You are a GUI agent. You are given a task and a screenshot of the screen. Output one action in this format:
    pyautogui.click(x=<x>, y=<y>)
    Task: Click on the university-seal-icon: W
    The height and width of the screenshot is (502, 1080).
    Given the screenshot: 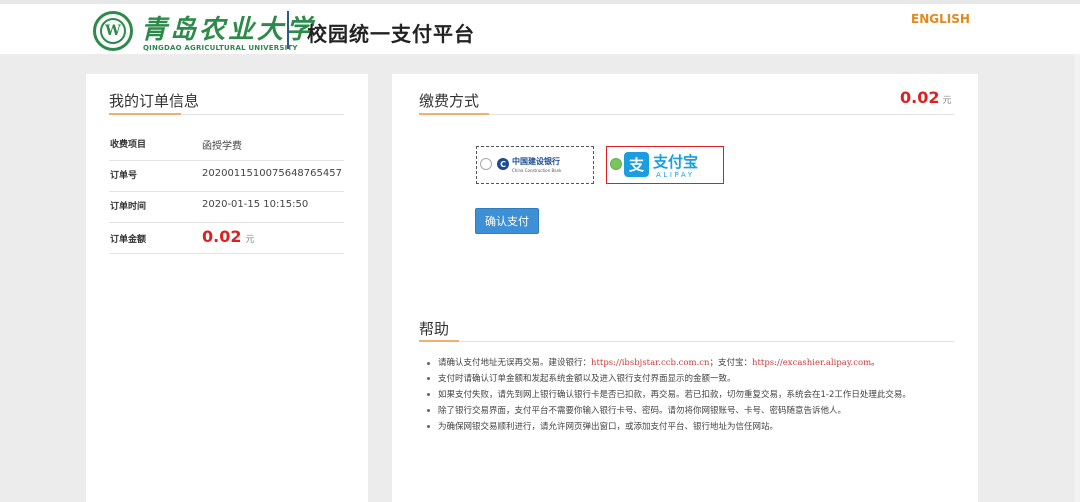 What is the action you would take?
    pyautogui.click(x=113, y=31)
    